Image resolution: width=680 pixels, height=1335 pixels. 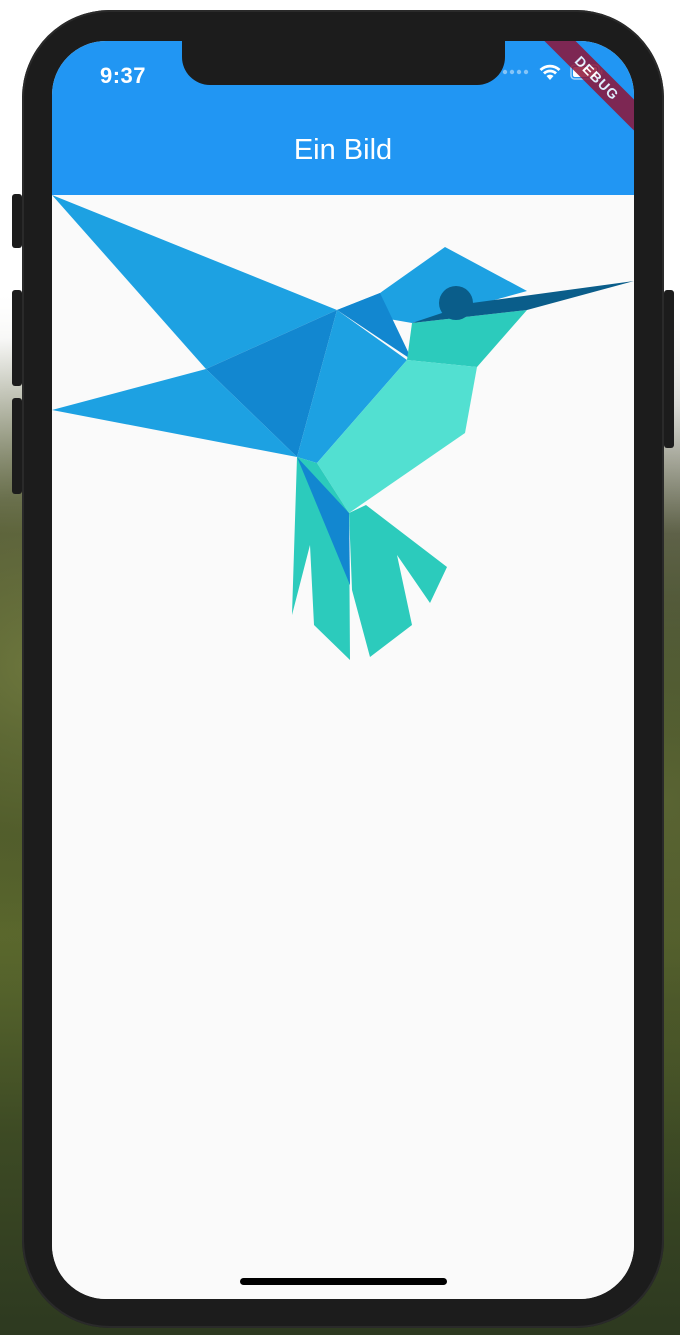 I want to click on silent-switch, so click(x=17, y=221).